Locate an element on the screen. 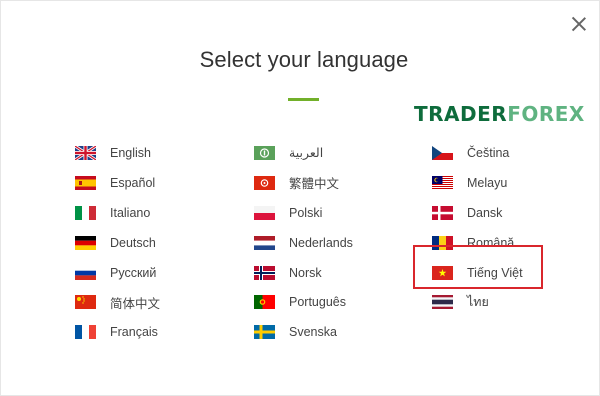 Image resolution: width=600 pixels, height=396 pixels. nl-flag-icon is located at coordinates (264, 242).